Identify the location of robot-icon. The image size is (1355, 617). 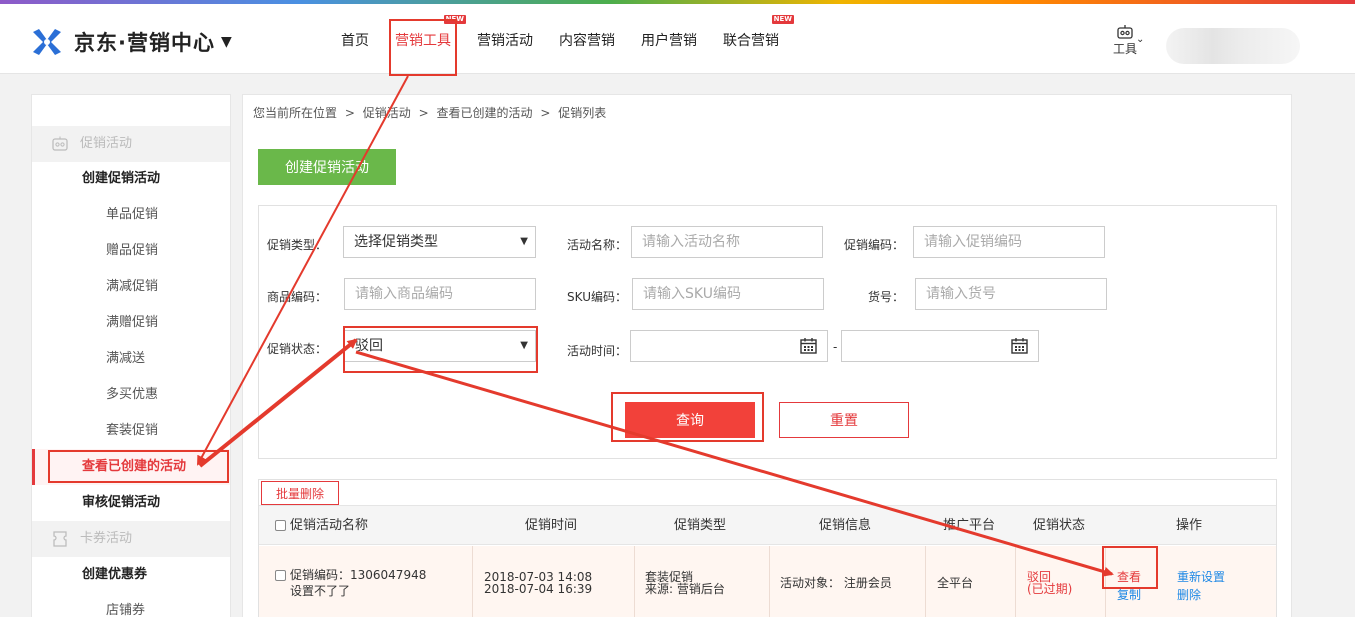
(1125, 32).